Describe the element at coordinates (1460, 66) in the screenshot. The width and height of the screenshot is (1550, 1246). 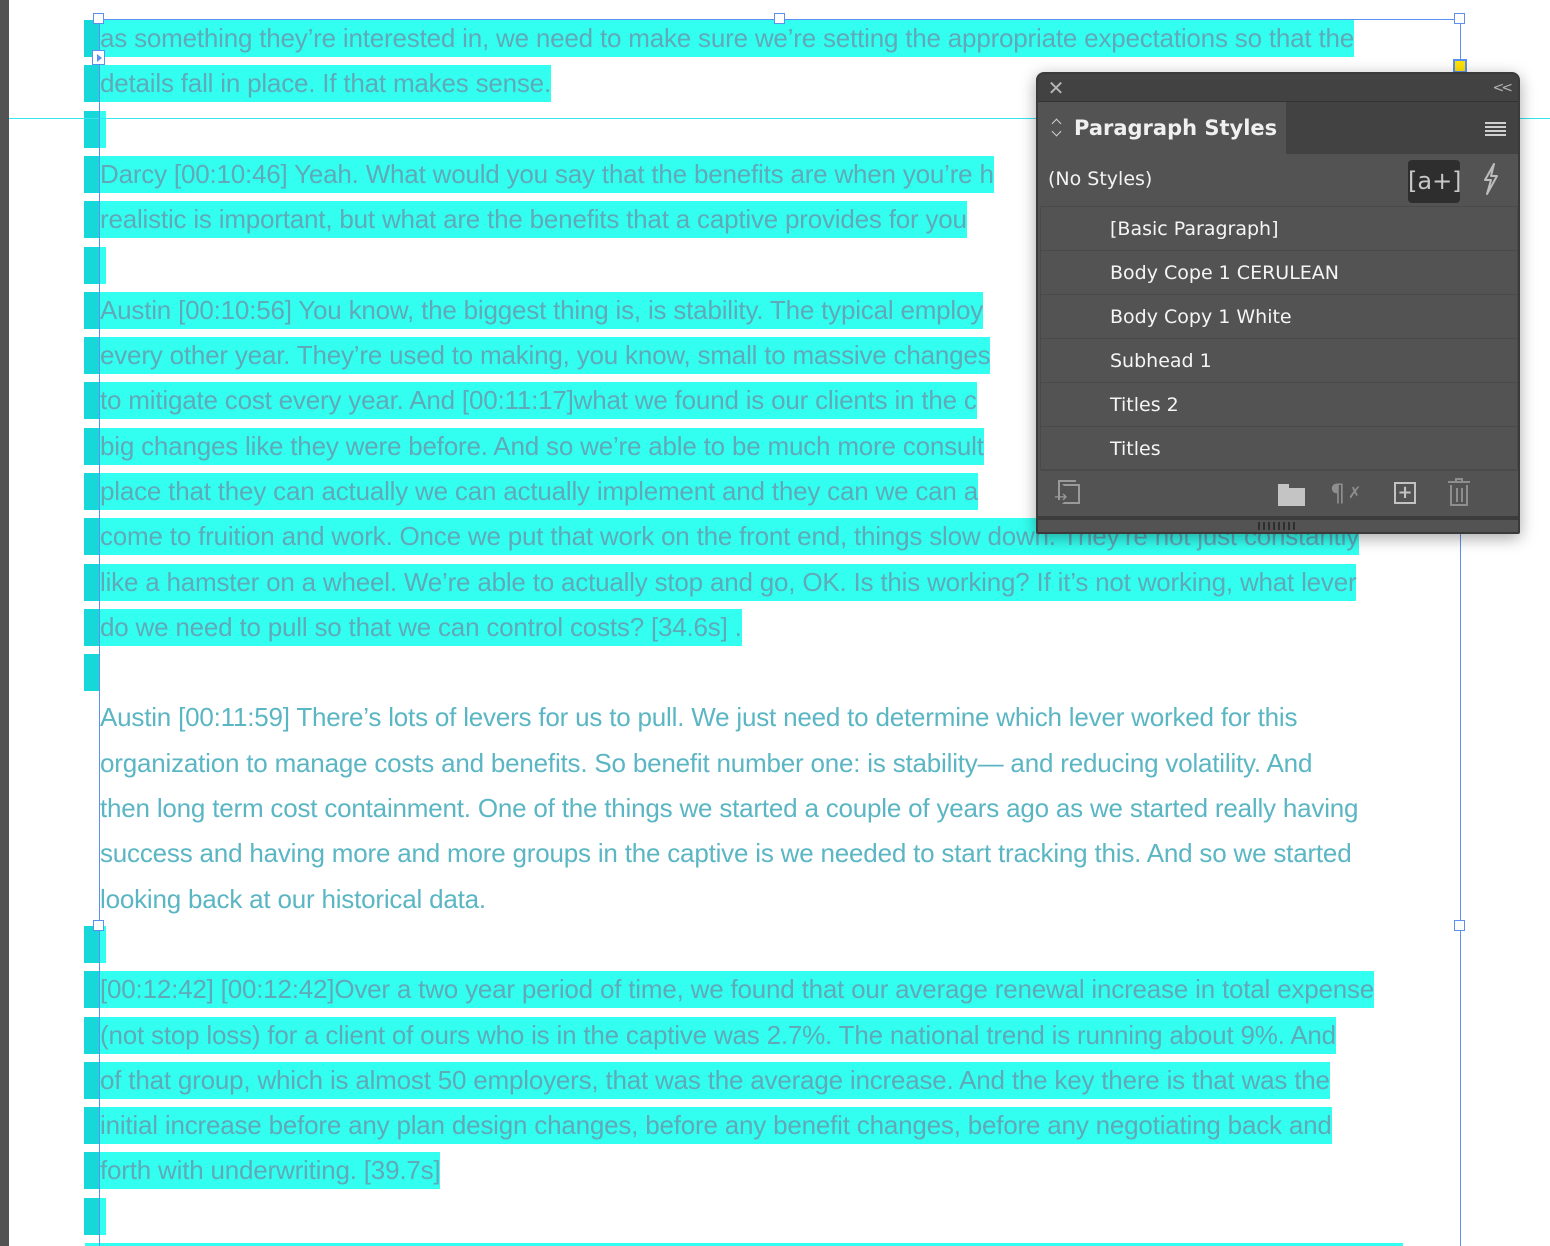
I see `overset-out-port-icon` at that location.